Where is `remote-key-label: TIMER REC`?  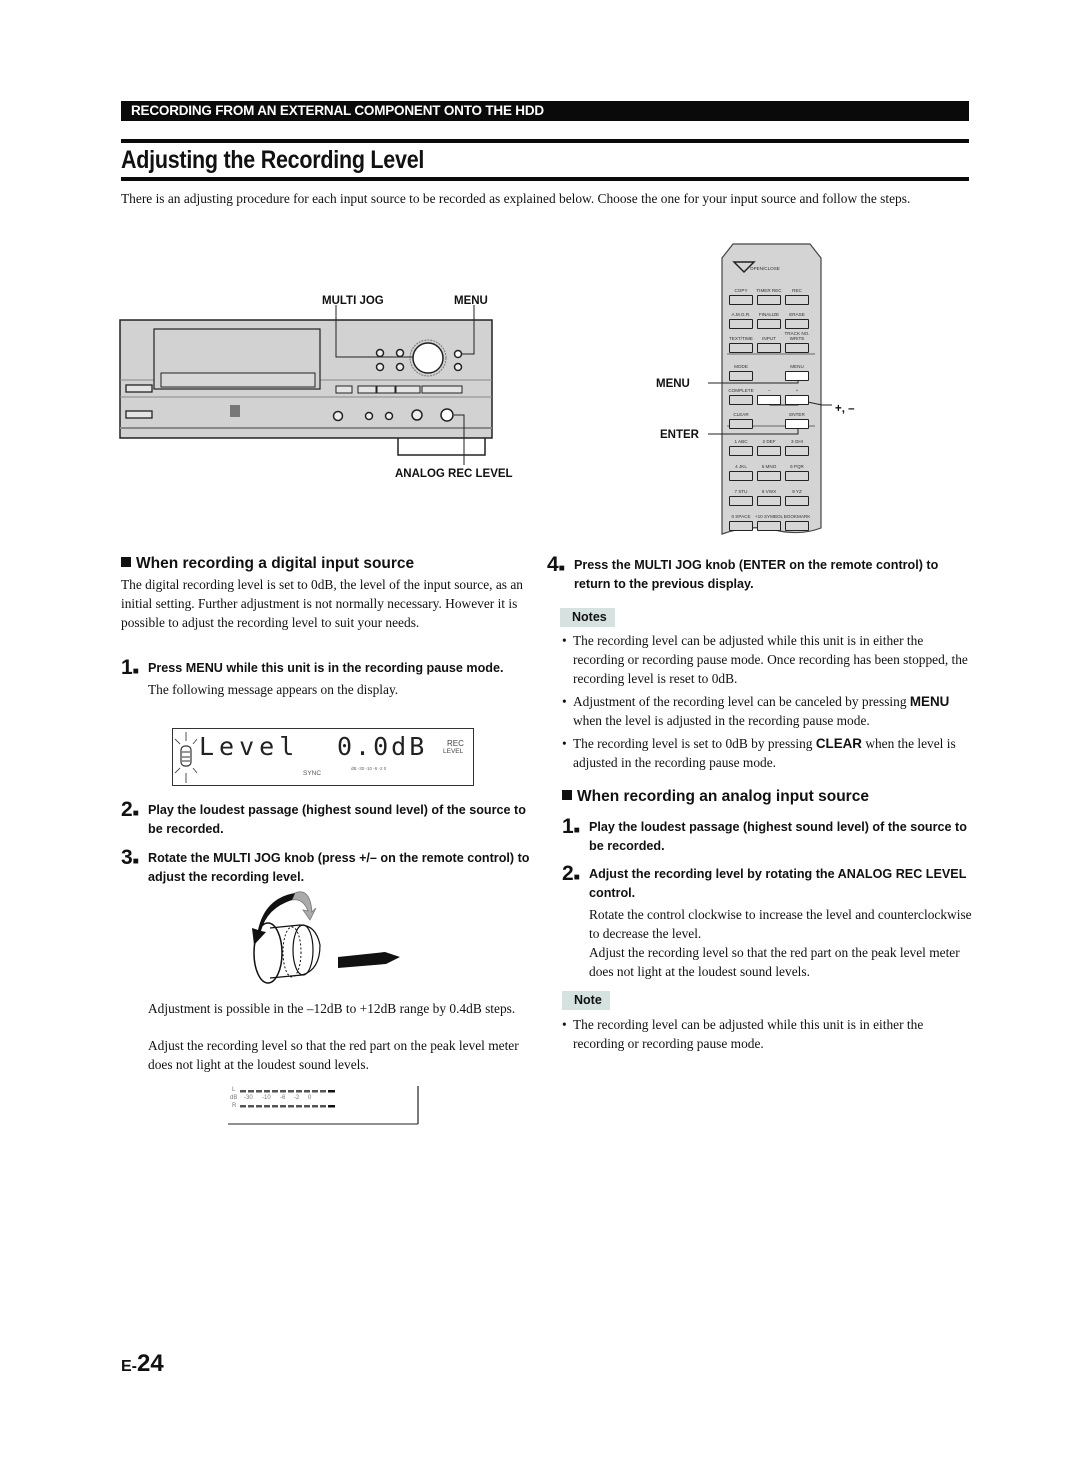
remote-key-label: TIMER REC is located at coordinates (769, 290).